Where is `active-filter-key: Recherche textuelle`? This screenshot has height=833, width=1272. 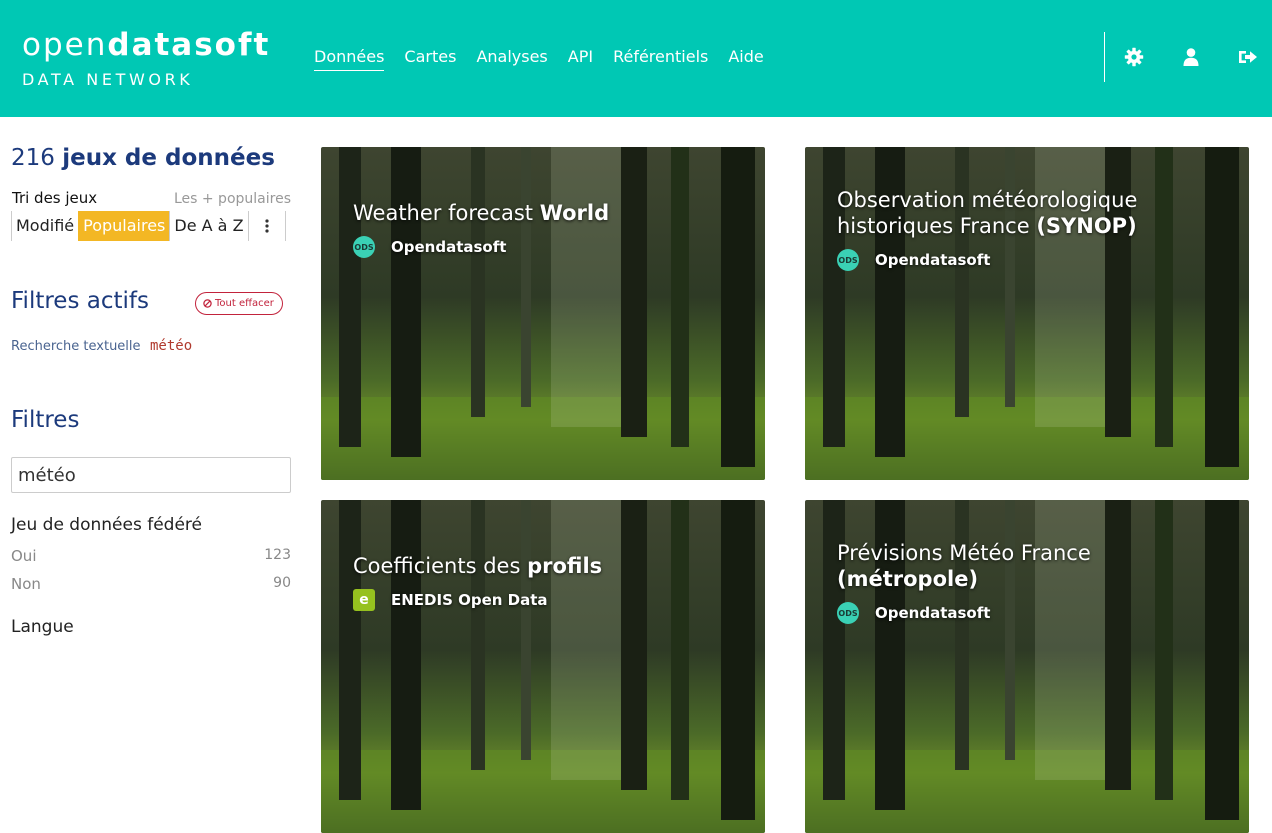
active-filter-key: Recherche textuelle is located at coordinates (76, 346).